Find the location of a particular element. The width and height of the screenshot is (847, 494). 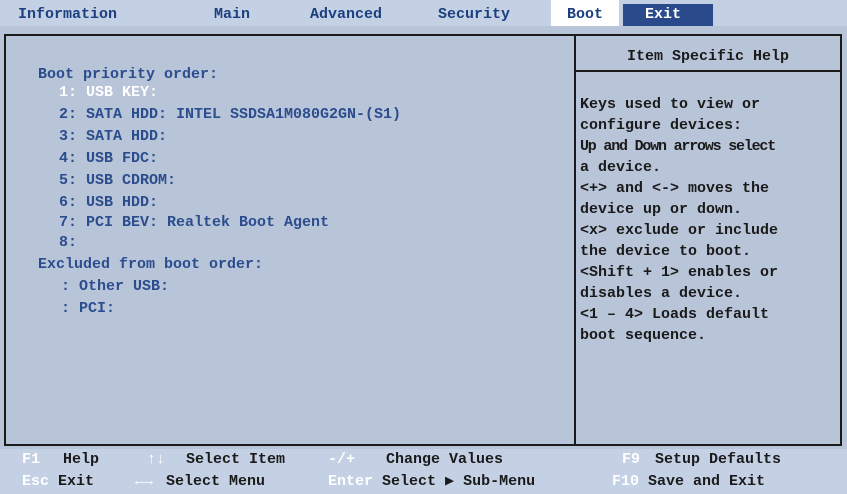

key-enter-desc: Select ▶ Sub-Menu is located at coordinates (459, 481).